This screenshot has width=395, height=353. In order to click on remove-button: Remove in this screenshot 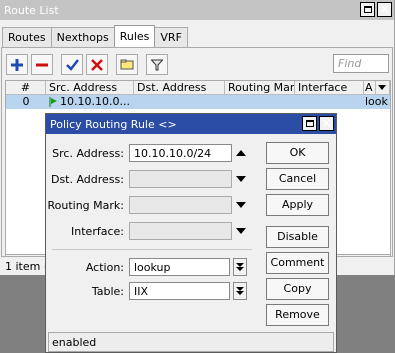, I will do `click(297, 315)`.